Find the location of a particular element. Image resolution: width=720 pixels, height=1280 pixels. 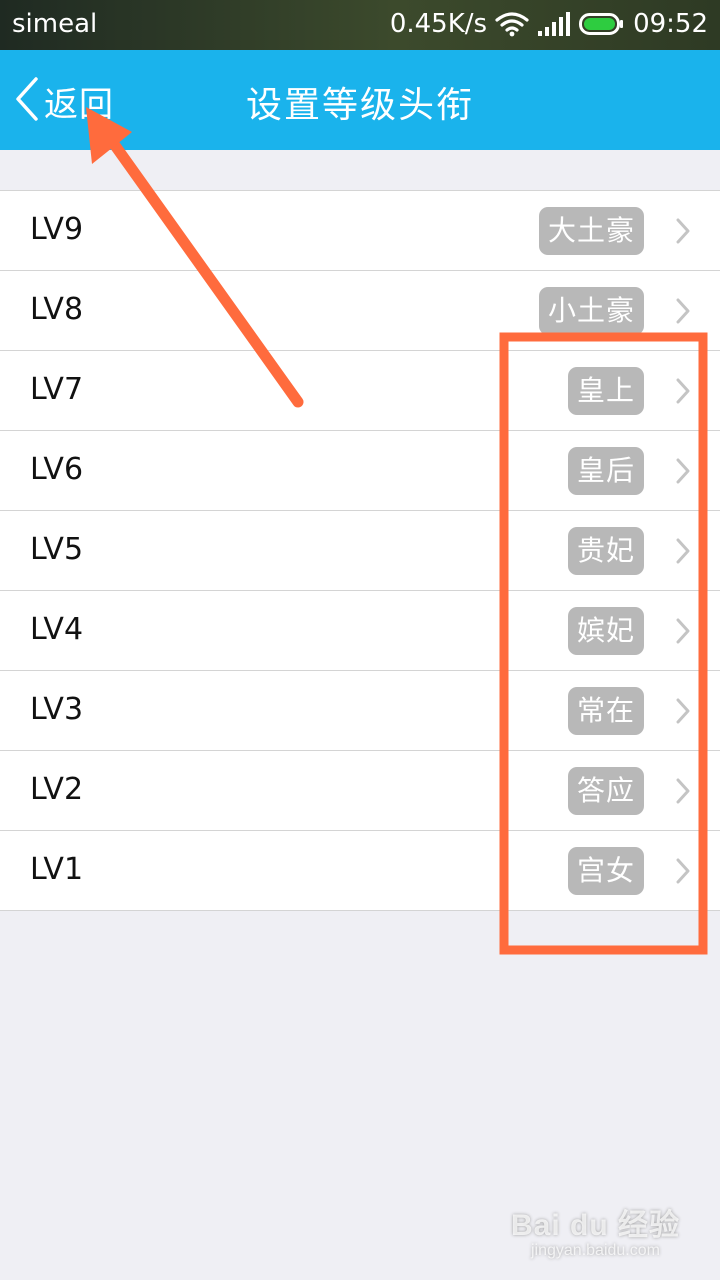

level-name: LV5 is located at coordinates (57, 549).